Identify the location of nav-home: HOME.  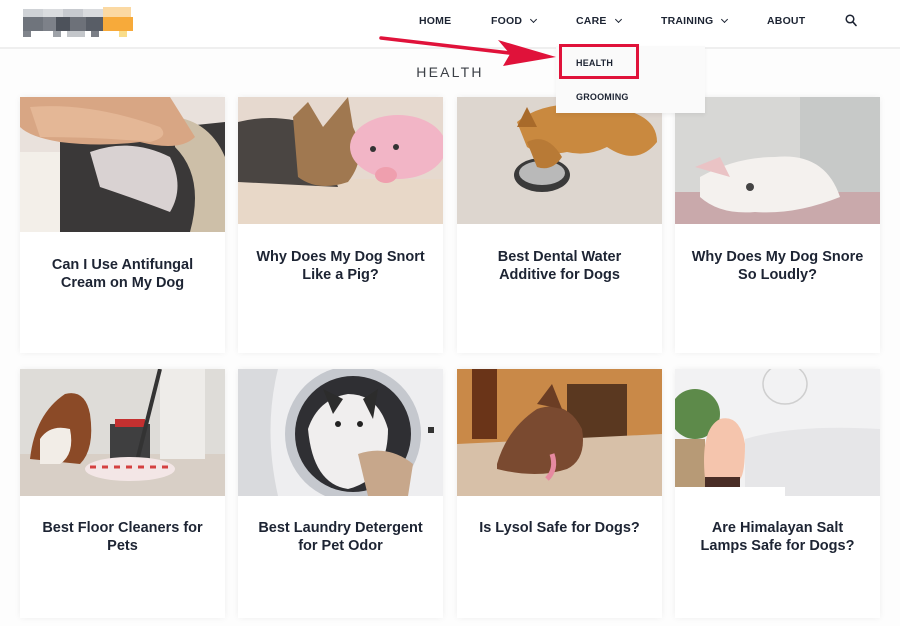
(435, 21).